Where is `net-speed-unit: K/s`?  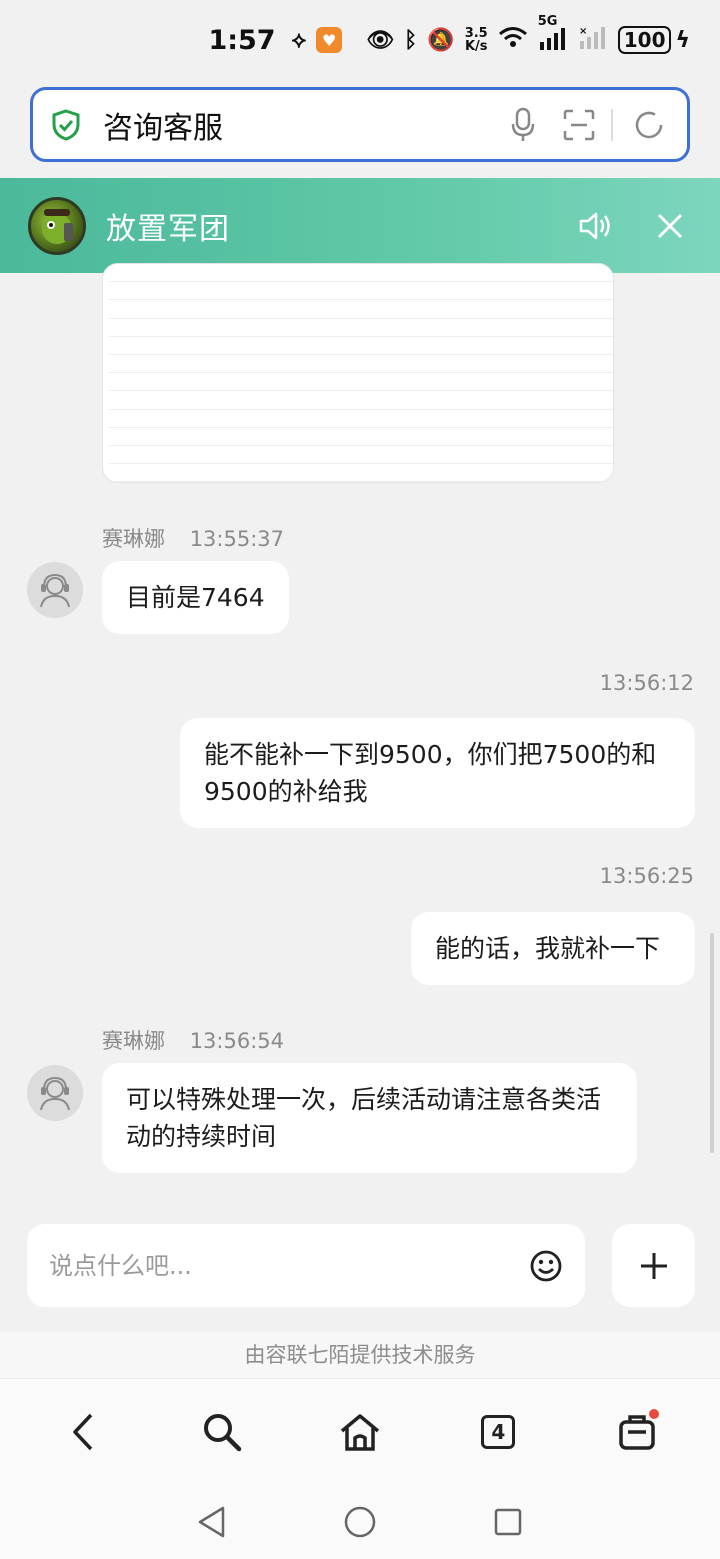 net-speed-unit: K/s is located at coordinates (476, 46).